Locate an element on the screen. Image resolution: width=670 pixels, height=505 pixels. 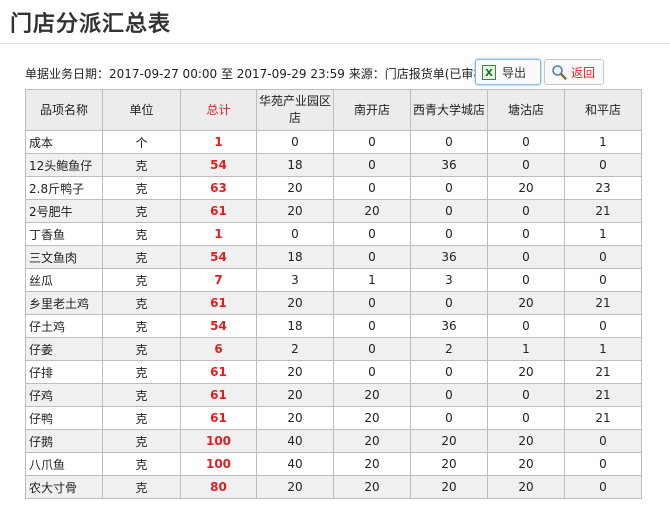
cell-heping: 23 is located at coordinates (603, 188).